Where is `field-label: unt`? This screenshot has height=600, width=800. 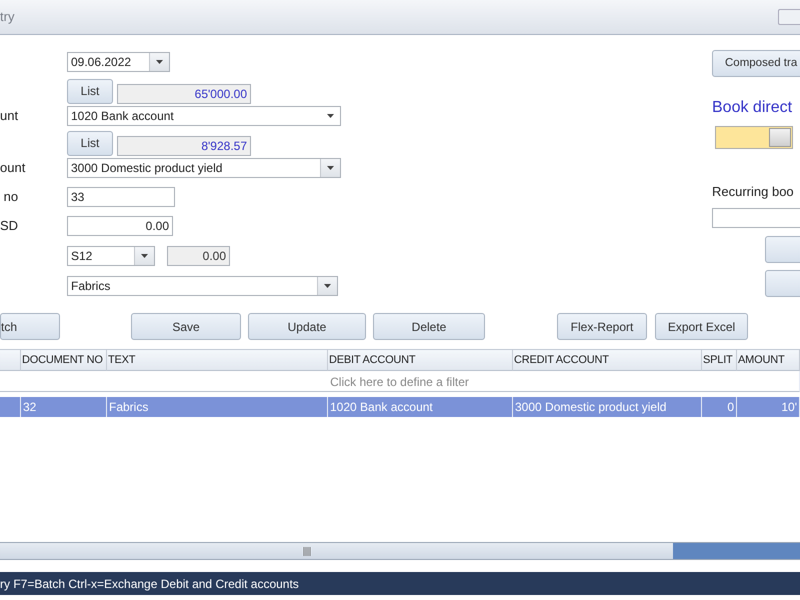 field-label: unt is located at coordinates (10, 116).